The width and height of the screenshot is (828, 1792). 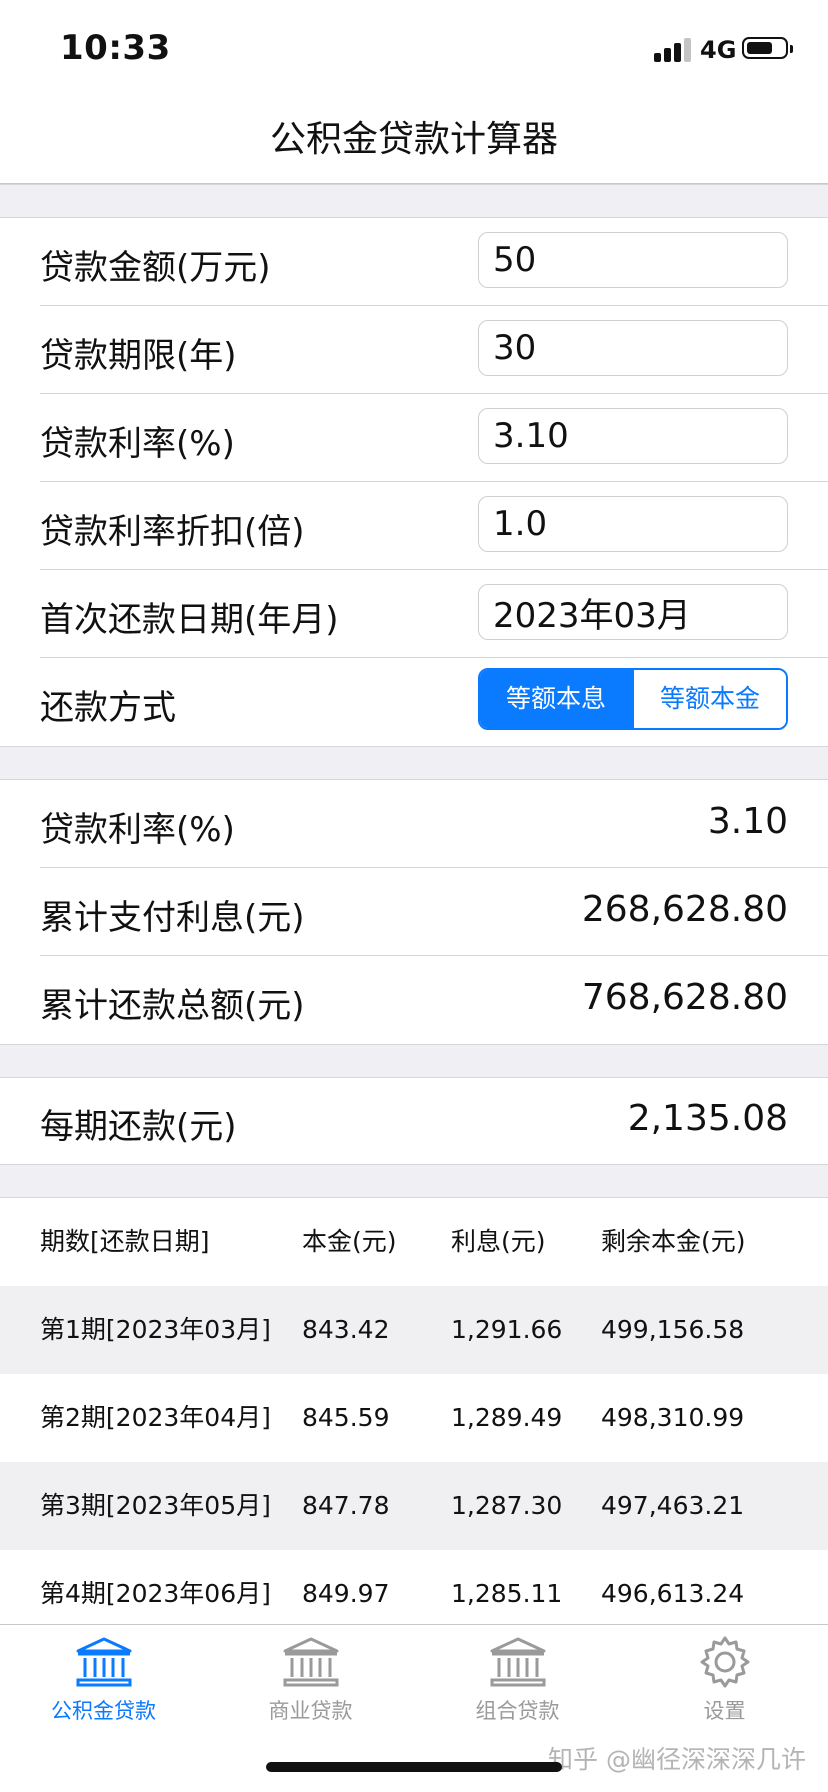 What do you see at coordinates (414, 48) in the screenshot?
I see `status-bar: 10:33 4G` at bounding box center [414, 48].